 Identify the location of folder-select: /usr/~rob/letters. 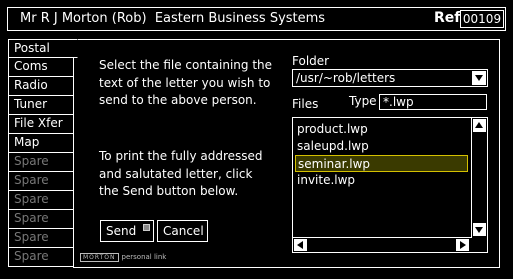
(390, 78).